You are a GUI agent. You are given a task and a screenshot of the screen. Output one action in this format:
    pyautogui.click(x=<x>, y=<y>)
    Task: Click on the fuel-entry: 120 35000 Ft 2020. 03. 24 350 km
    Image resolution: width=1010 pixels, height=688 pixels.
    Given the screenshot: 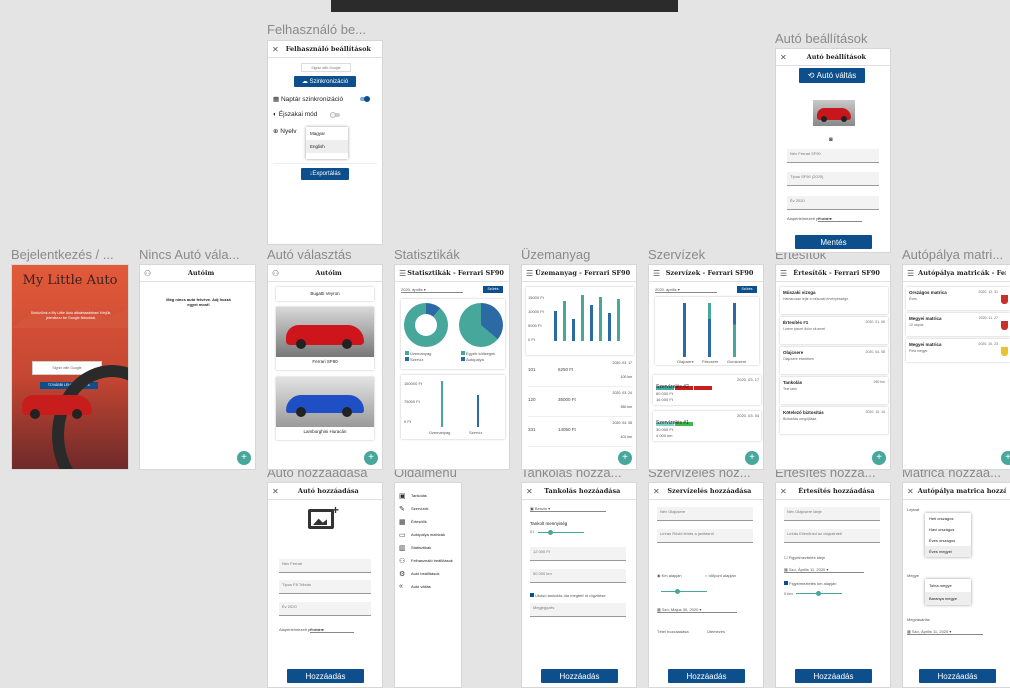 What is the action you would take?
    pyautogui.click(x=580, y=403)
    